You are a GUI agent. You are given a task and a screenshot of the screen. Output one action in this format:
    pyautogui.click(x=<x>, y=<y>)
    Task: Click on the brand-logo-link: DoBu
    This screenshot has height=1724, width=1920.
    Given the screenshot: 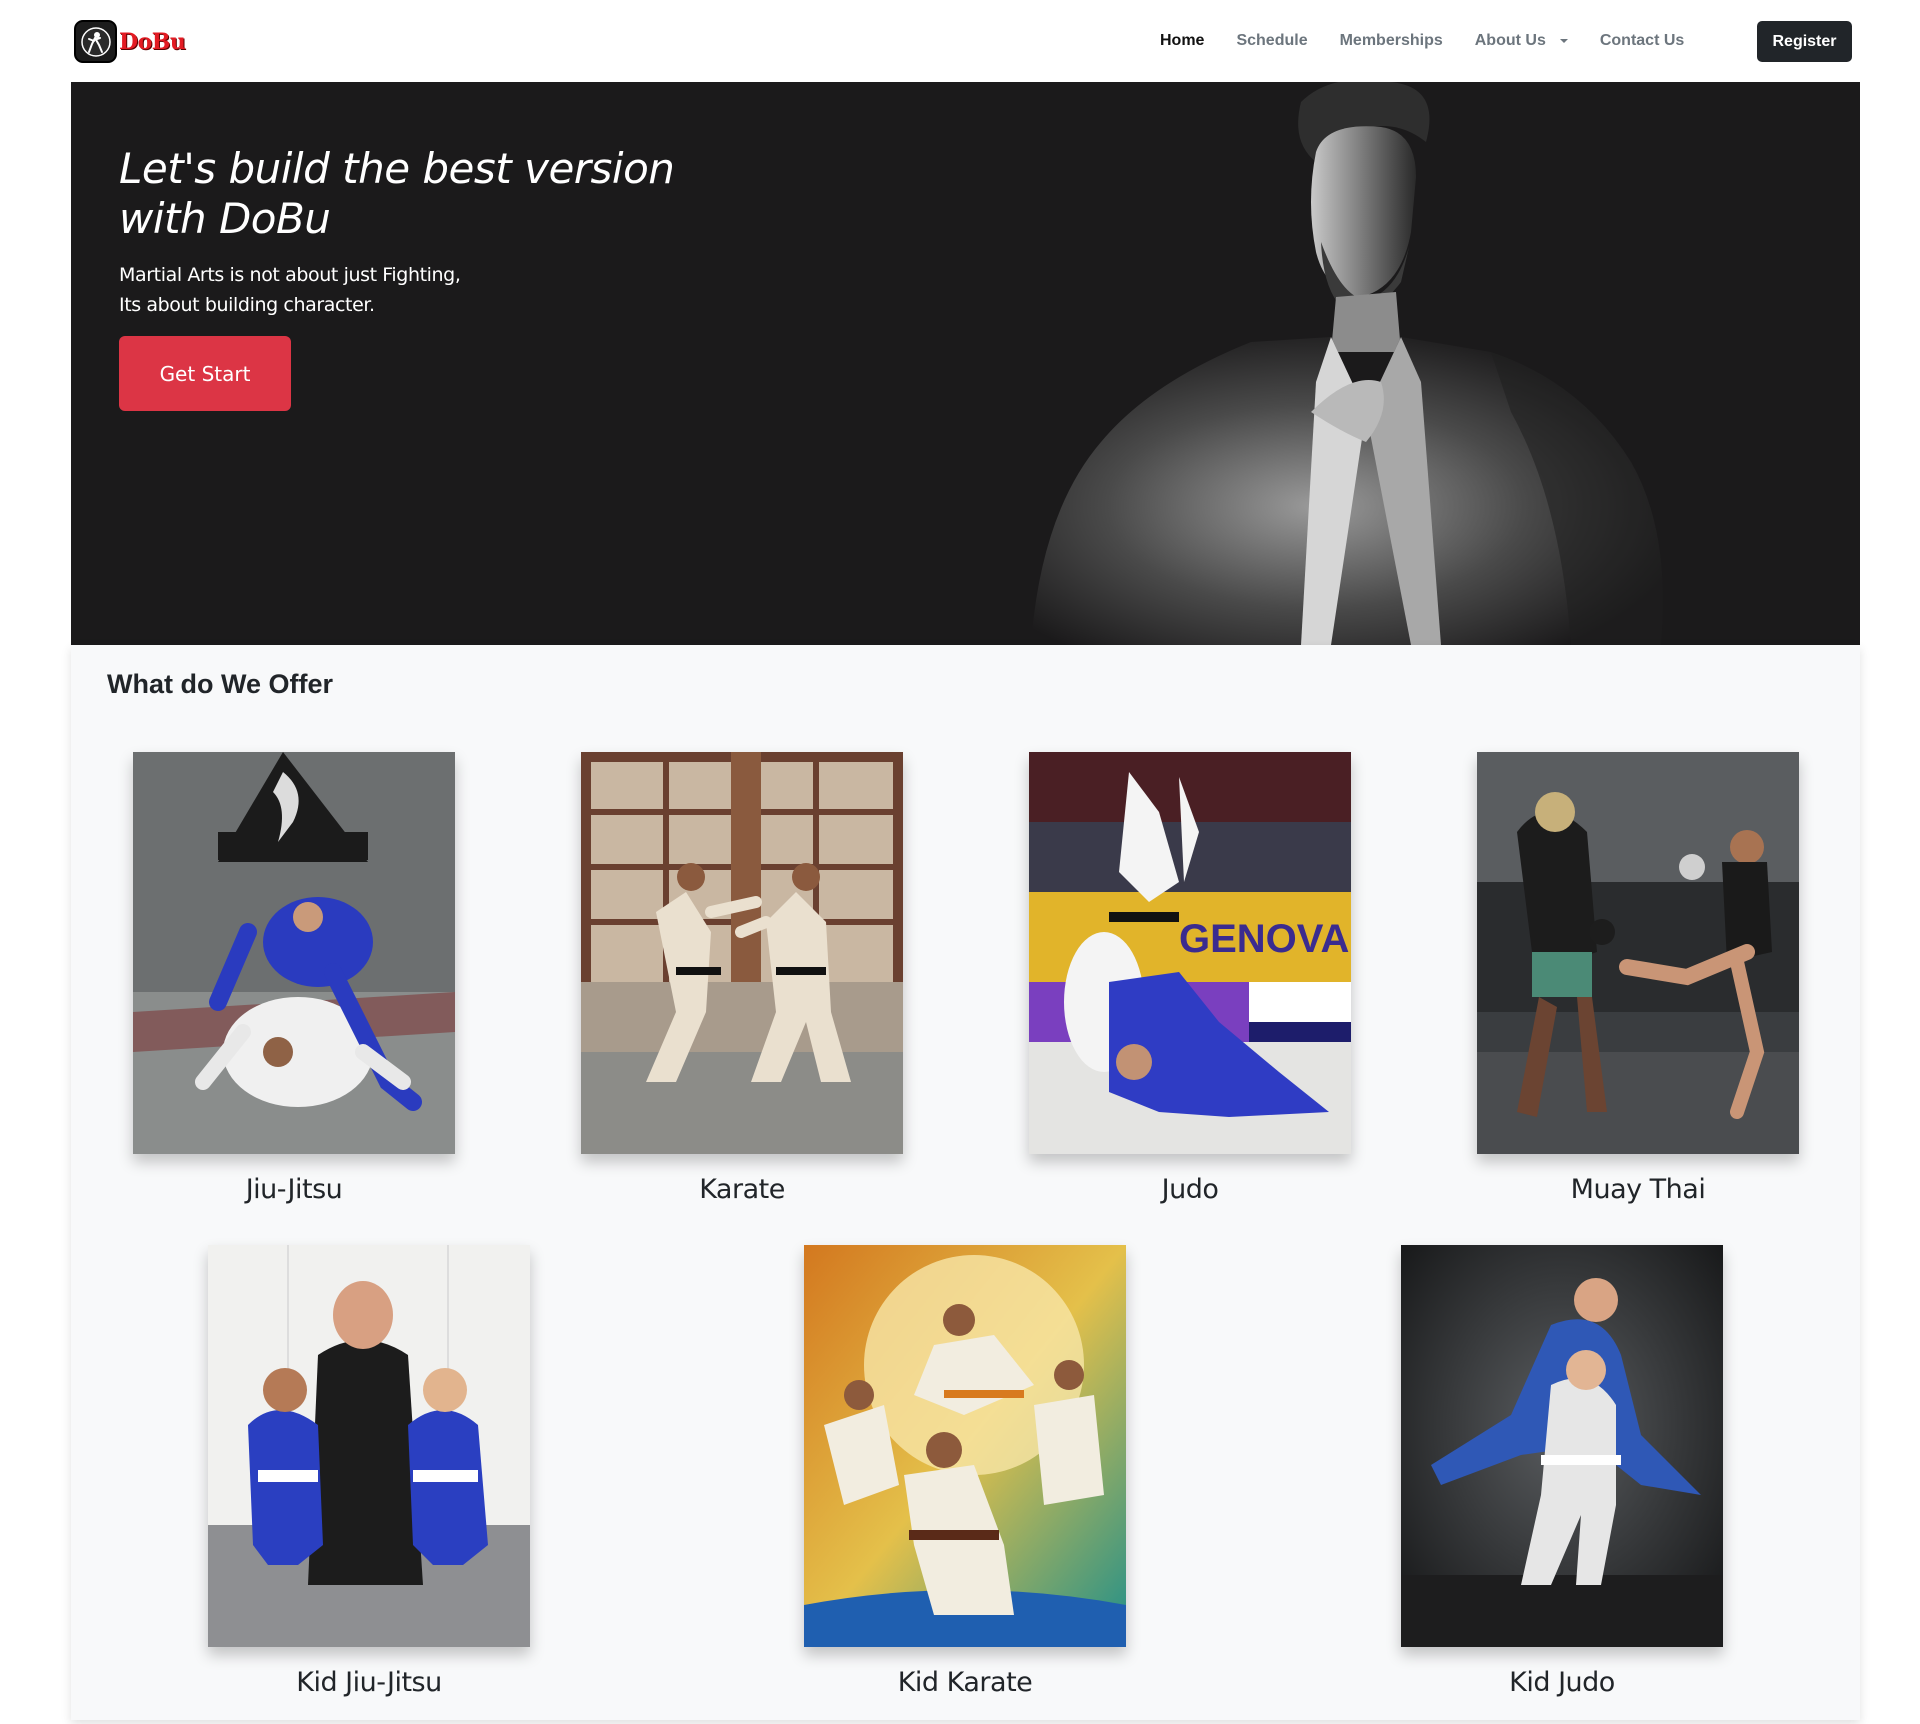 What is the action you would take?
    pyautogui.click(x=130, y=41)
    